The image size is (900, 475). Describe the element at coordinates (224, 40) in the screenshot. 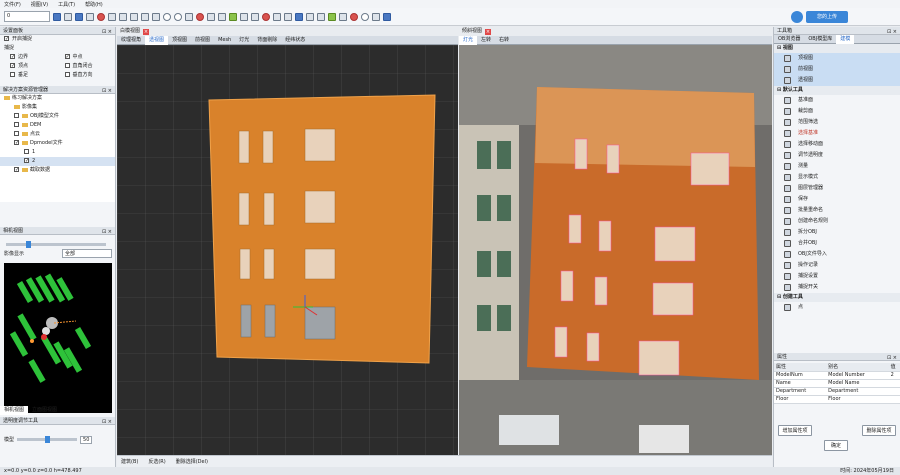

I see `tab-mesh: Mesh` at that location.